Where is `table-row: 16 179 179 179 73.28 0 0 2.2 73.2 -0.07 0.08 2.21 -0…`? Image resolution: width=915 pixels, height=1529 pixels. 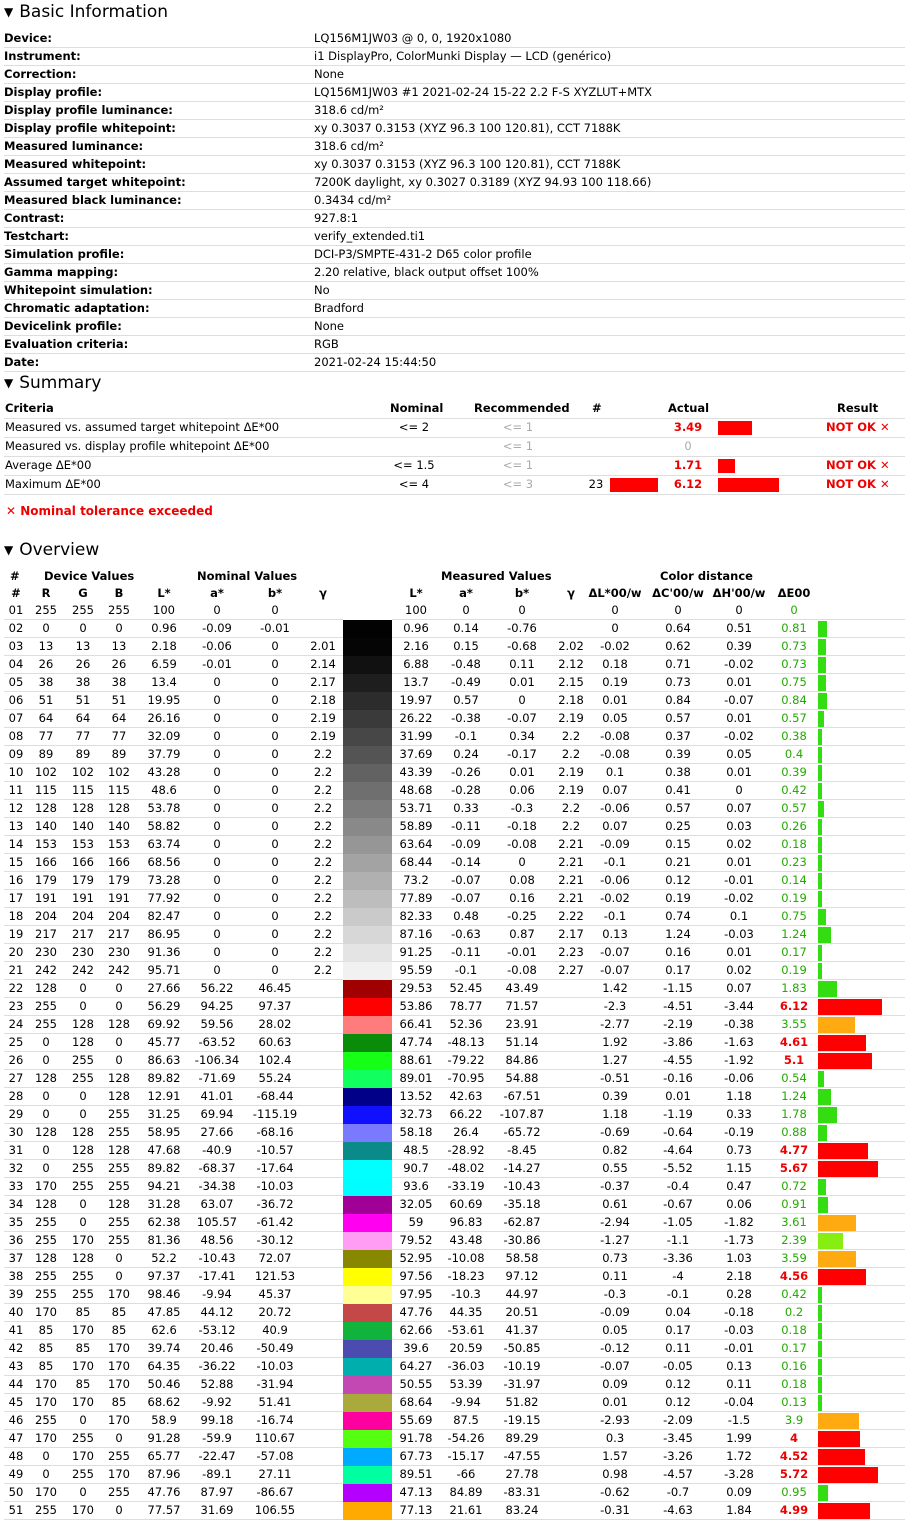
table-row: 16 179 179 179 73.28 0 0 2.2 73.2 -0.07 0.08 2.21 -0… is located at coordinates (454, 881).